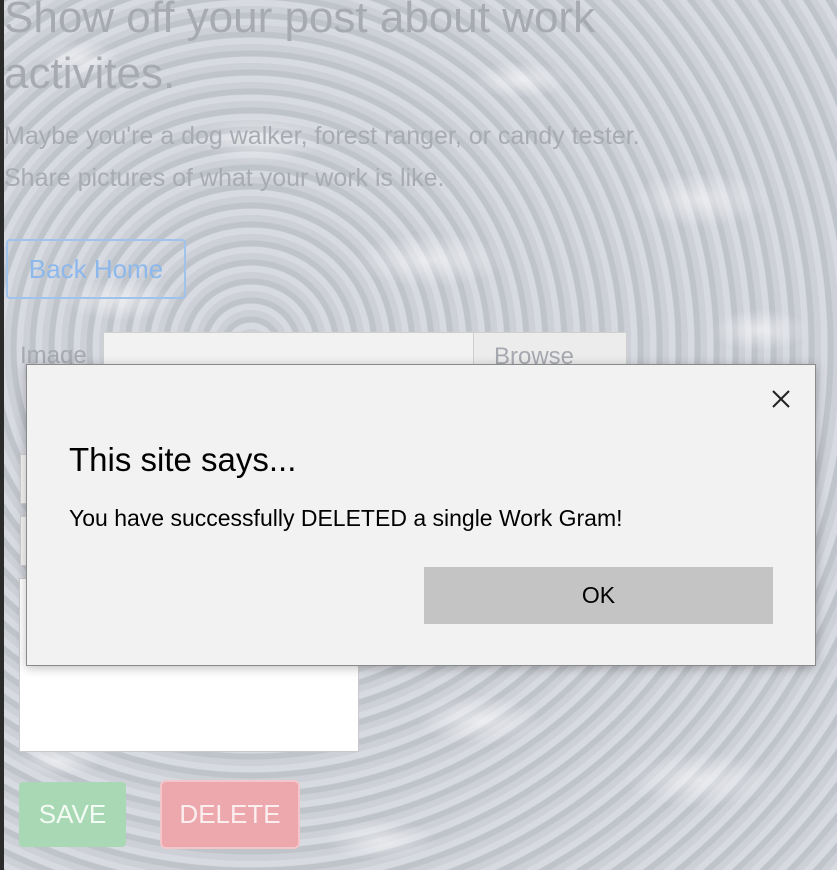 The width and height of the screenshot is (837, 870). I want to click on page-heading: Show off your post about work activites., so click(300, 49).